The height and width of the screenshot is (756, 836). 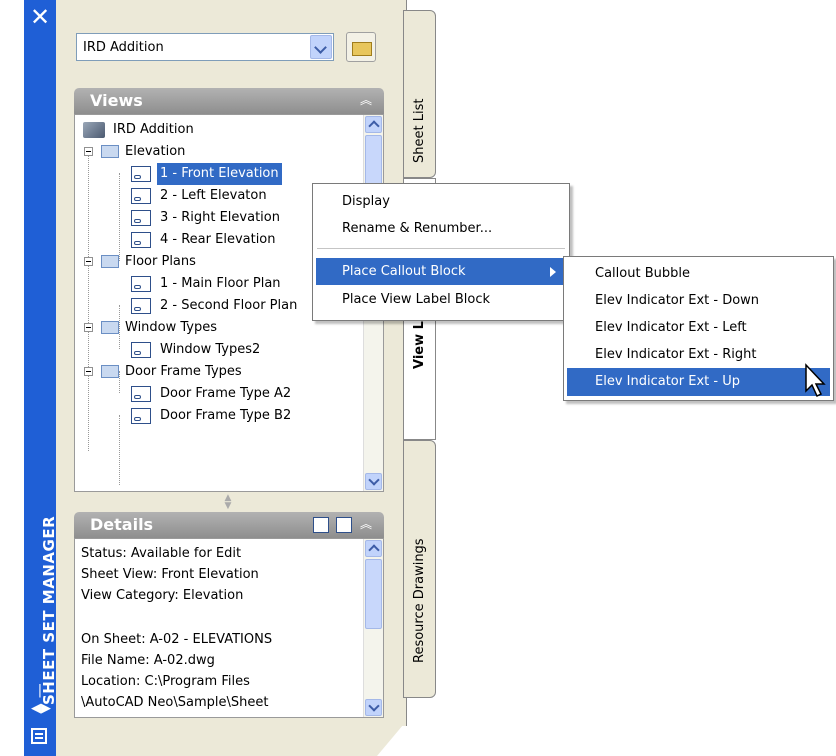 What do you see at coordinates (344, 525) in the screenshot?
I see `preview-icon` at bounding box center [344, 525].